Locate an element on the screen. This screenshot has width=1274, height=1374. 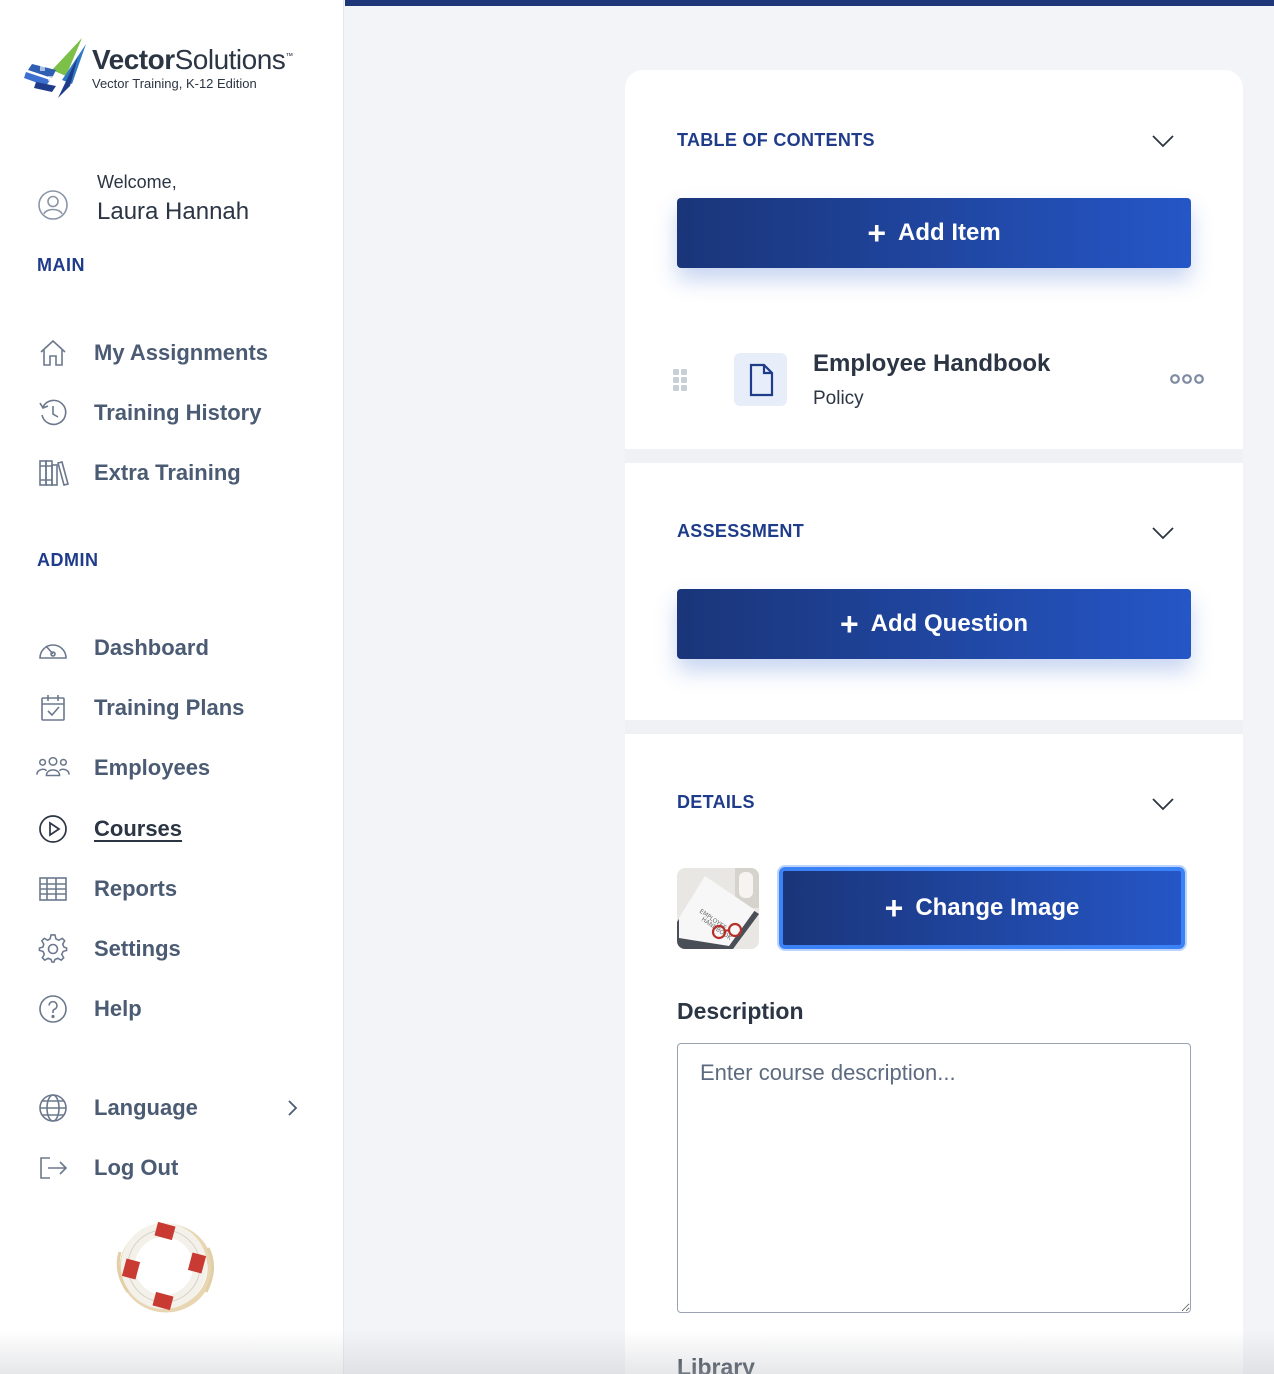
add-item-label: Add Item is located at coordinates (949, 232).